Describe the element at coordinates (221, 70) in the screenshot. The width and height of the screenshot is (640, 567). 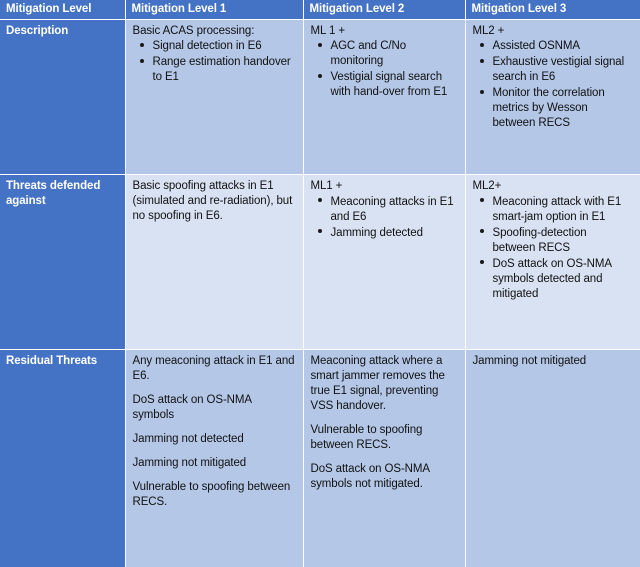
I see `list-item-label: Range estimation handover to E1` at that location.